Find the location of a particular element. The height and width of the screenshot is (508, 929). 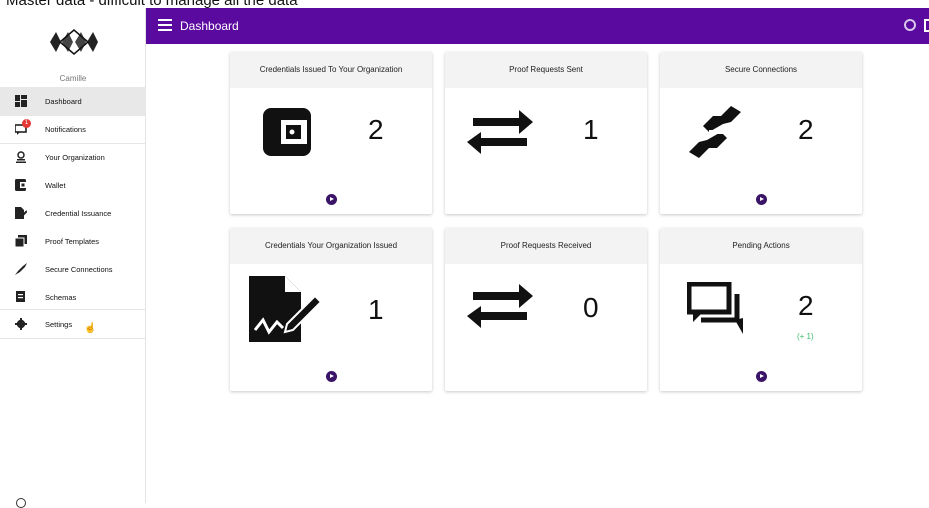

dashboard-icon is located at coordinates (21, 101).